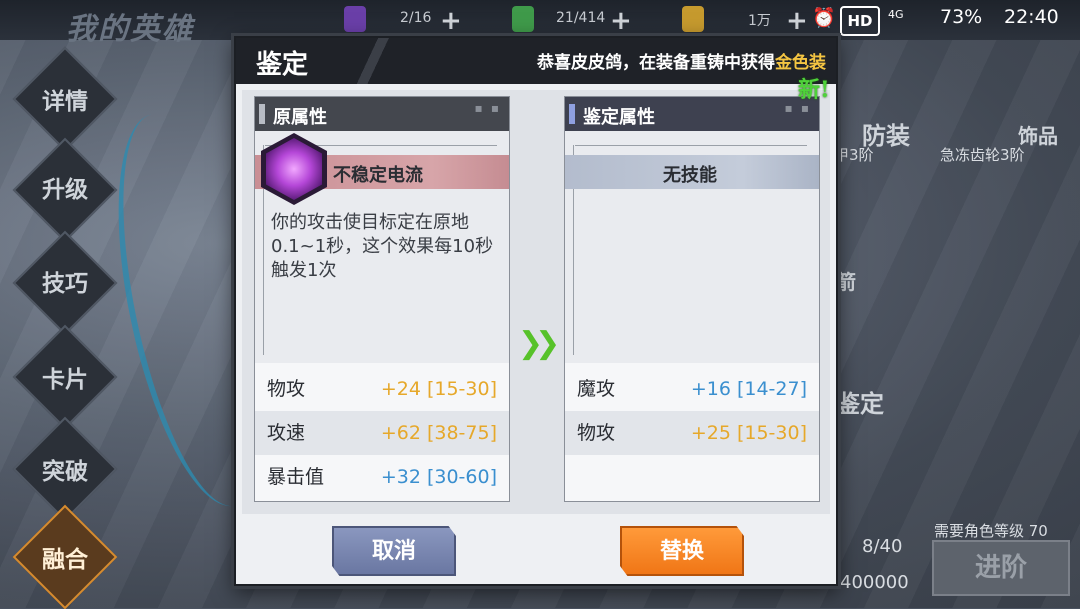  Describe the element at coordinates (394, 551) in the screenshot. I see `cancel-button: 取消` at that location.